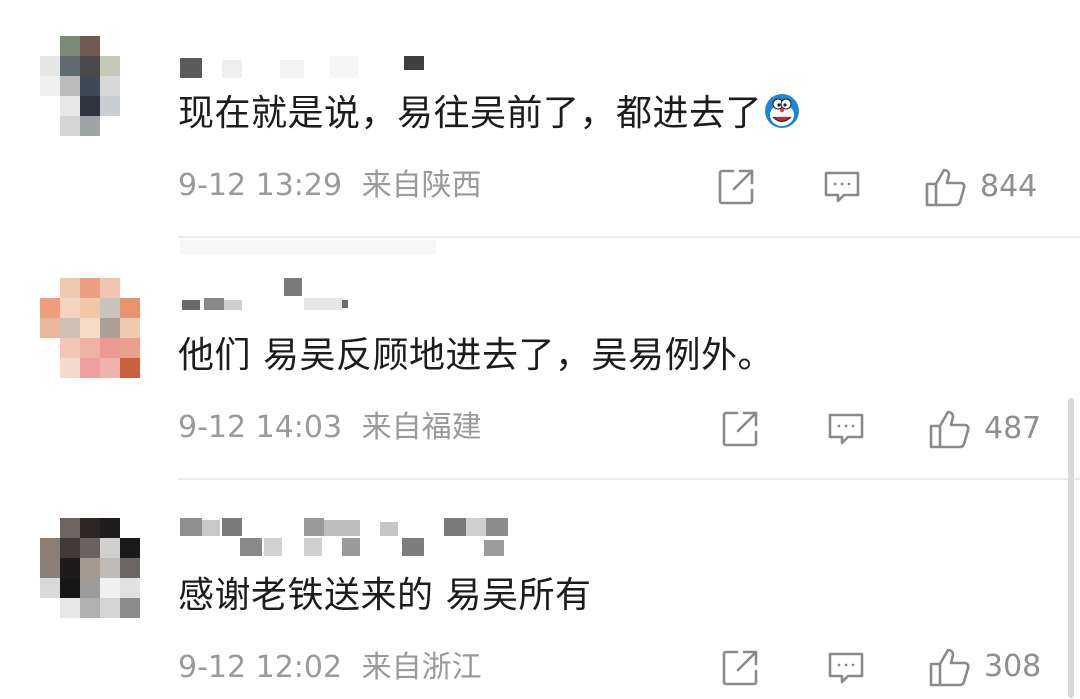 The height and width of the screenshot is (699, 1080). Describe the element at coordinates (1071, 548) in the screenshot. I see `scrollbar` at that location.